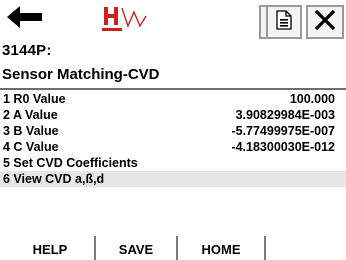  Describe the element at coordinates (31, 147) in the screenshot. I see `menu-item-label: 4 C Value` at that location.